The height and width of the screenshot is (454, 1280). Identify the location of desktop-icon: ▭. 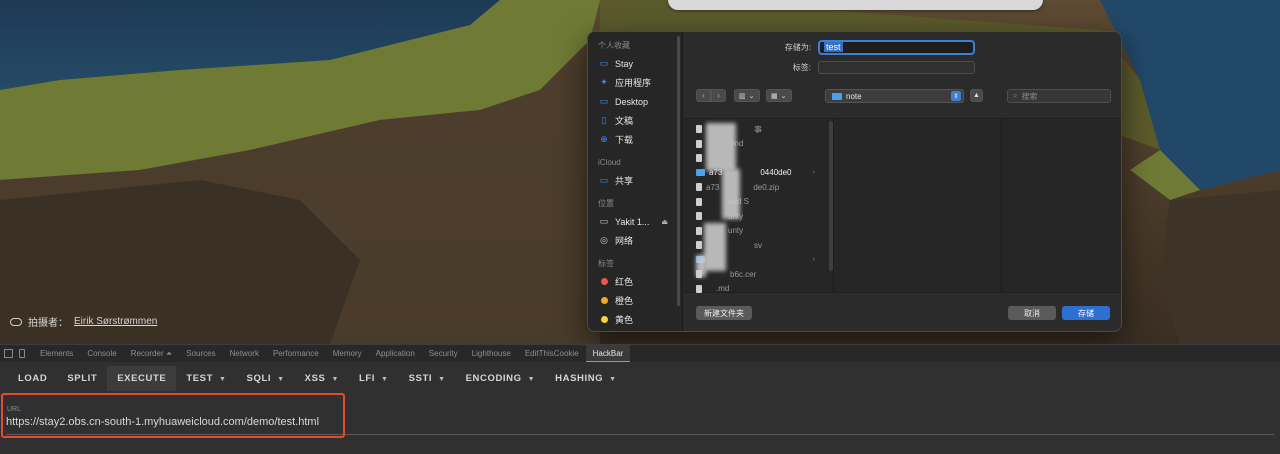
(604, 101).